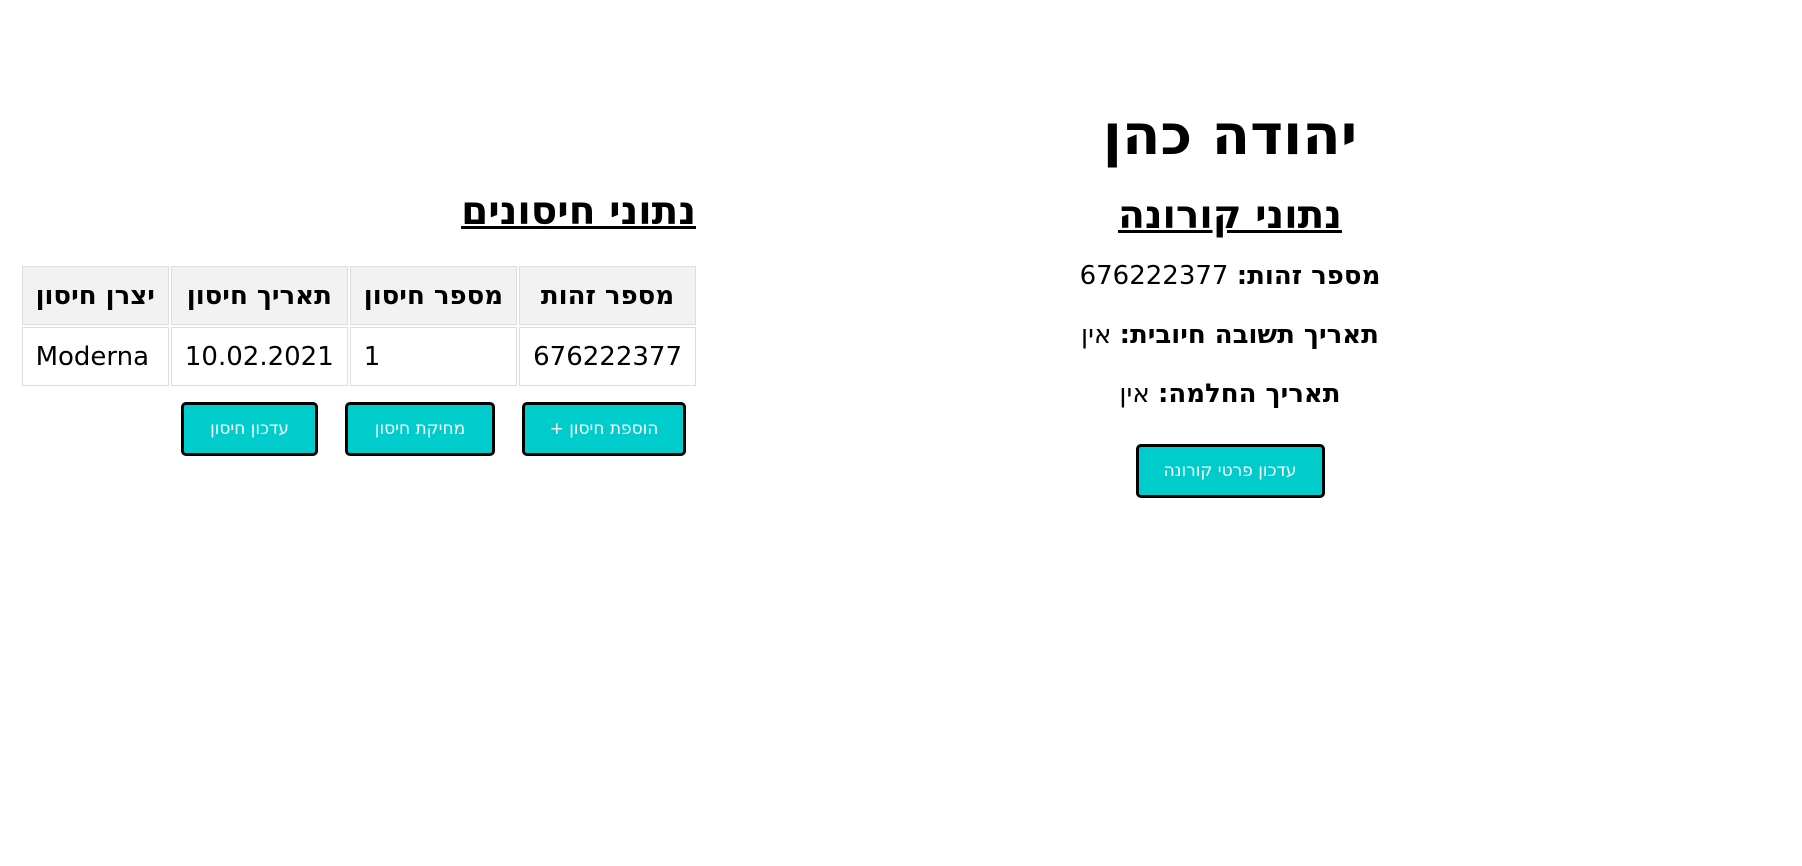 The width and height of the screenshot is (1802, 866). Describe the element at coordinates (1230, 215) in the screenshot. I see `corona-section-title: נתוני קורונה` at that location.